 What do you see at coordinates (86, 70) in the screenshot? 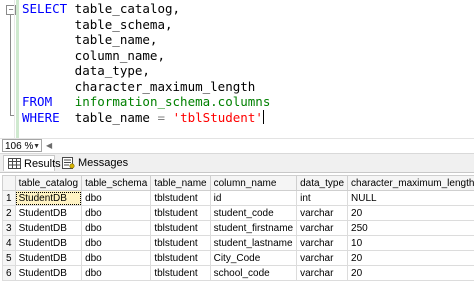
I see `code-line-5: data_type,` at bounding box center [86, 70].